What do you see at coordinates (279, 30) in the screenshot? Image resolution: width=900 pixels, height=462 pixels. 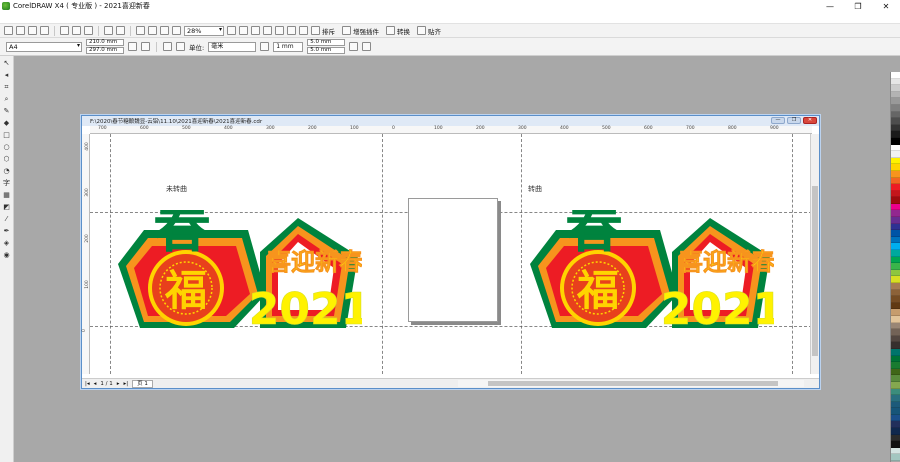 I see `zoom-page-icon` at bounding box center [279, 30].